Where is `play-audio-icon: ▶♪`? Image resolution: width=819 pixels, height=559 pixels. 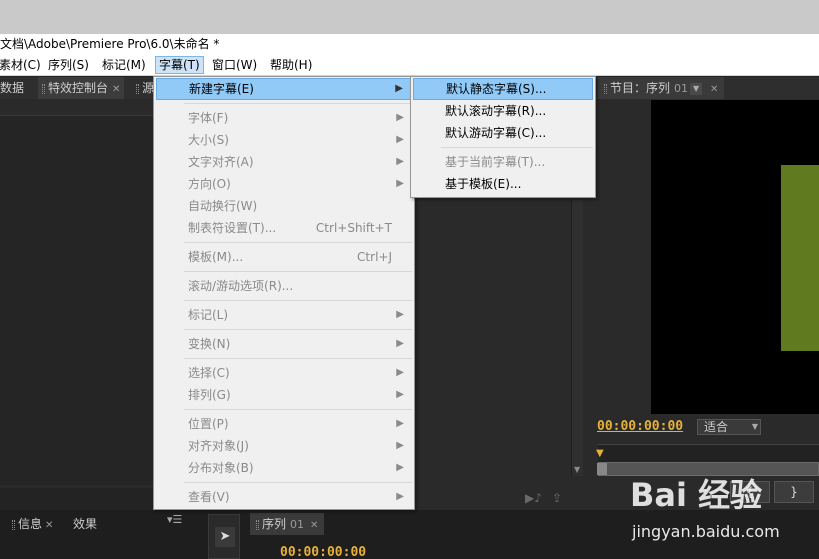 play-audio-icon: ▶♪ is located at coordinates (533, 498).